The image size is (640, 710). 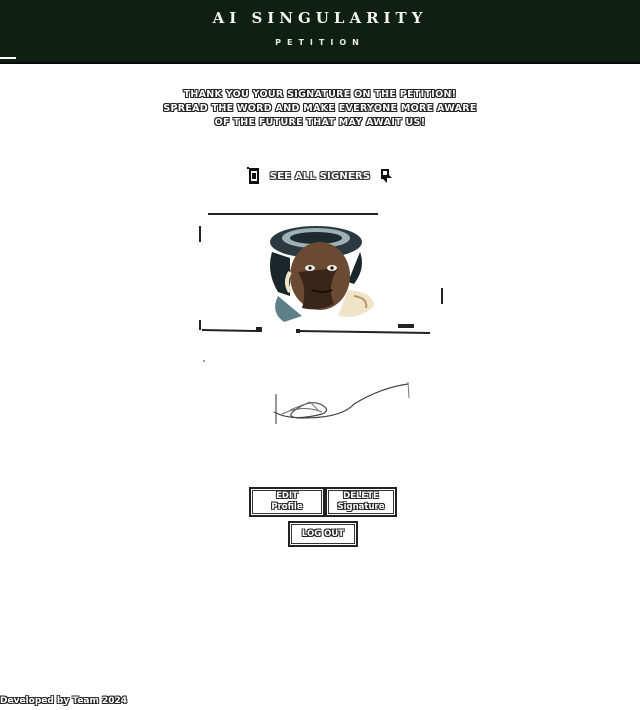 I want to click on flourish-right-icon, so click(x=386, y=176).